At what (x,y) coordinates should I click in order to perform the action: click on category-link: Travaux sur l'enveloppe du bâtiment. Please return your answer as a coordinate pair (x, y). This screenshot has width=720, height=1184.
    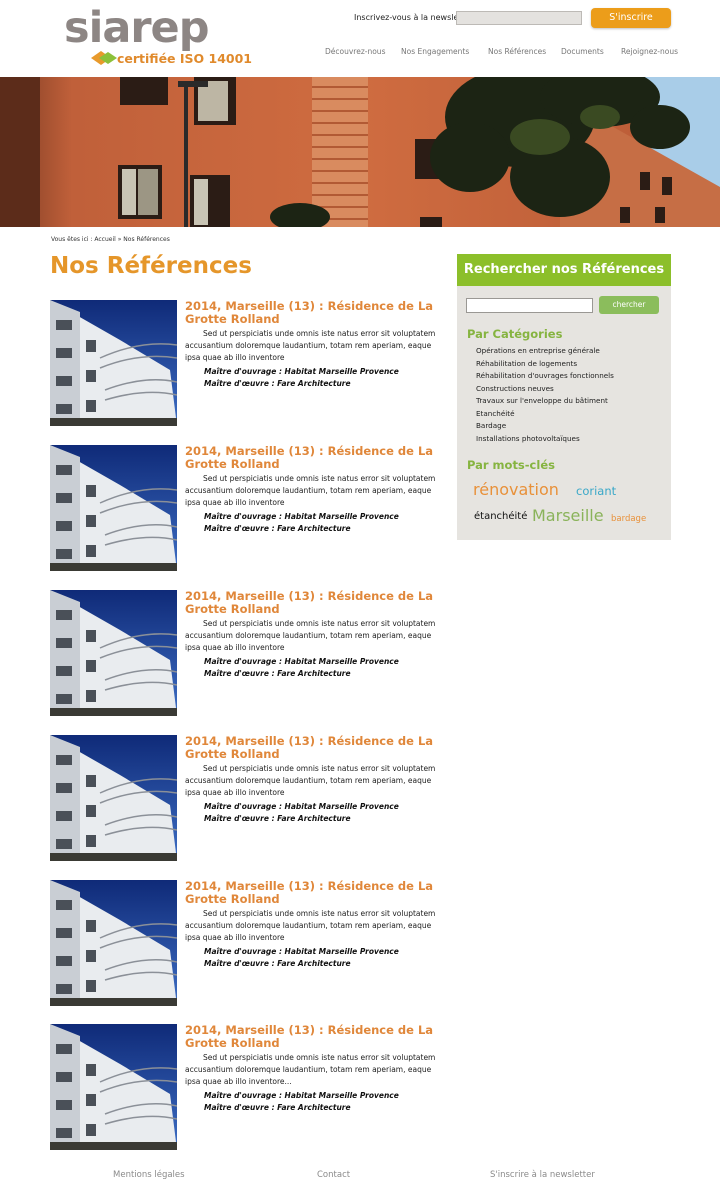
    Looking at the image, I should click on (545, 401).